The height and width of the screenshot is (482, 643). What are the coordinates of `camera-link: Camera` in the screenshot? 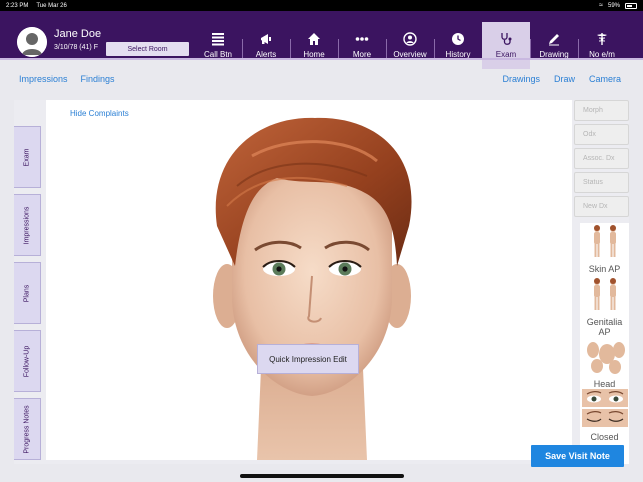 It's located at (605, 79).